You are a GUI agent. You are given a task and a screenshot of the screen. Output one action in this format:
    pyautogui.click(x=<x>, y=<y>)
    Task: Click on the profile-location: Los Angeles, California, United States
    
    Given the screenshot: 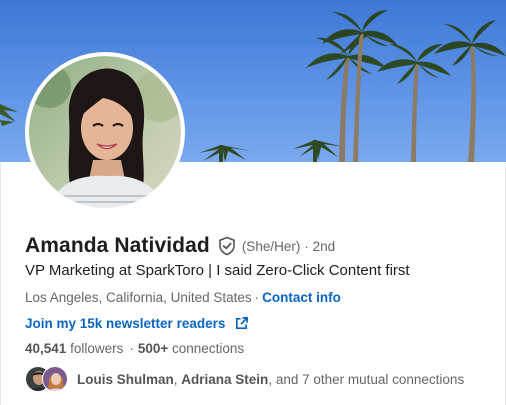 What is the action you would take?
    pyautogui.click(x=138, y=297)
    